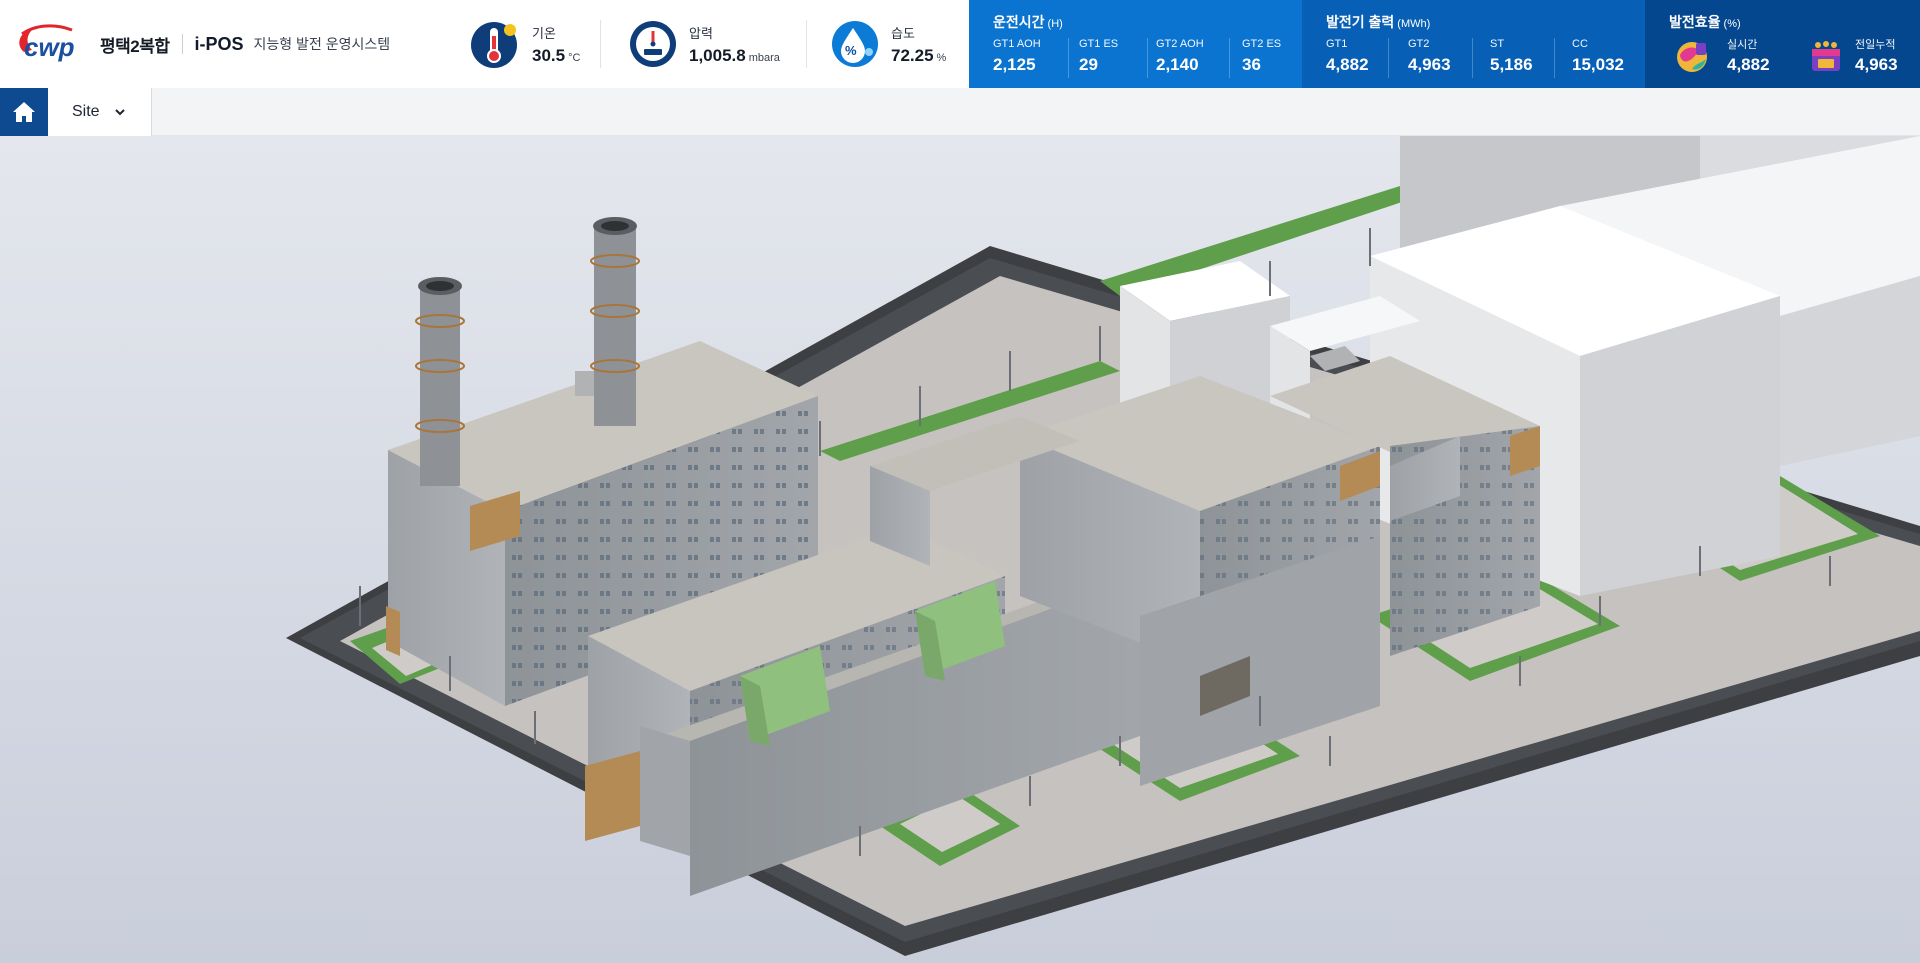 This screenshot has height=963, width=1920. Describe the element at coordinates (960, 112) in the screenshot. I see `navigation-bar: Site` at that location.